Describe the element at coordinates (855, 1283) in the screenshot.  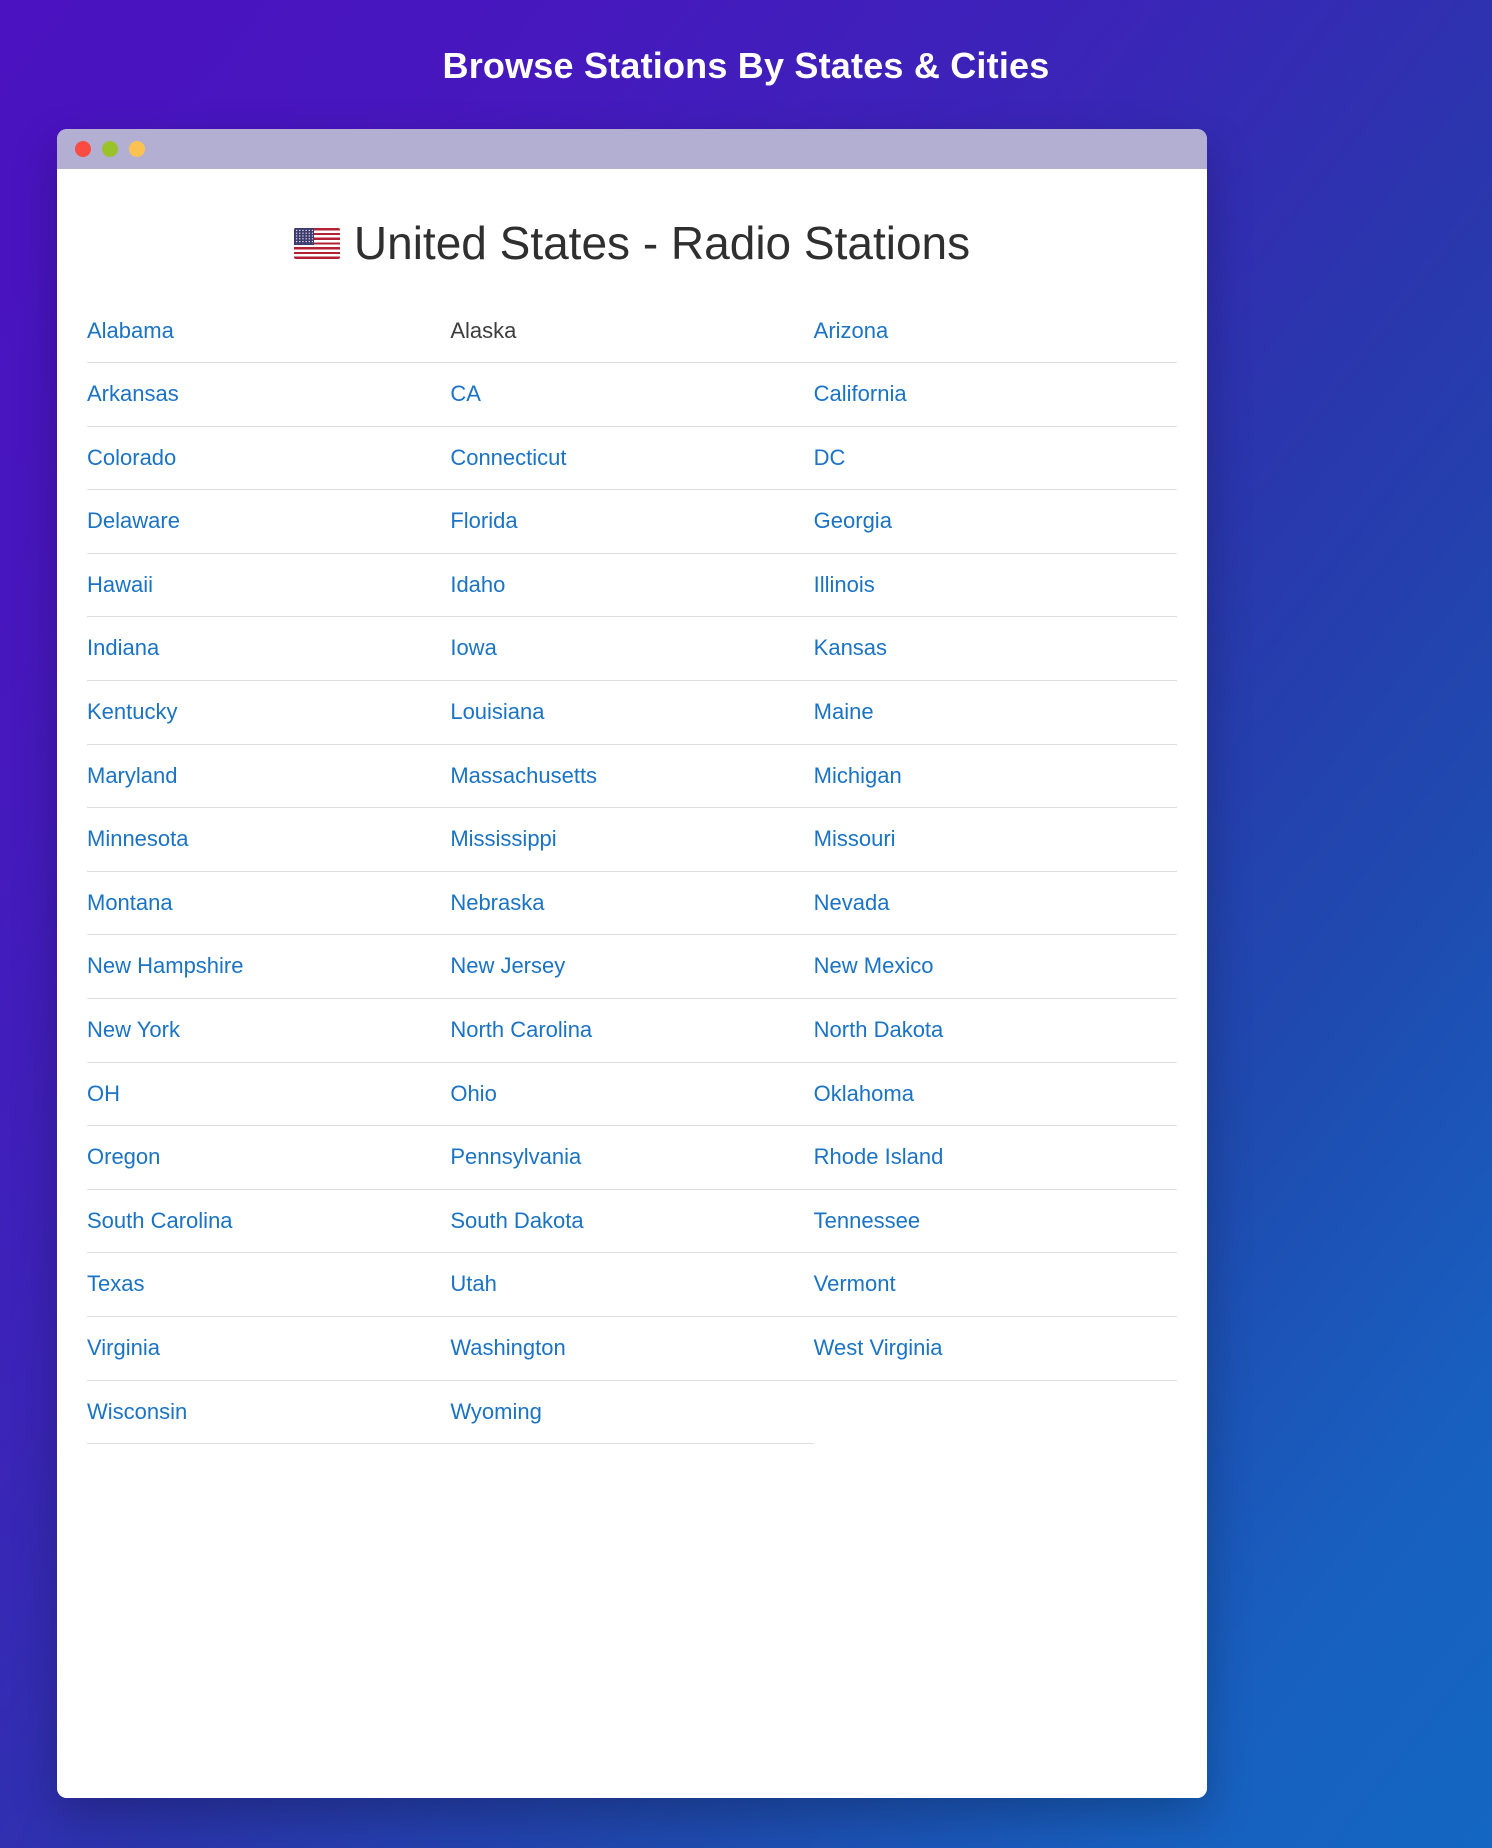
I see `state-link-vermont: Vermont` at that location.